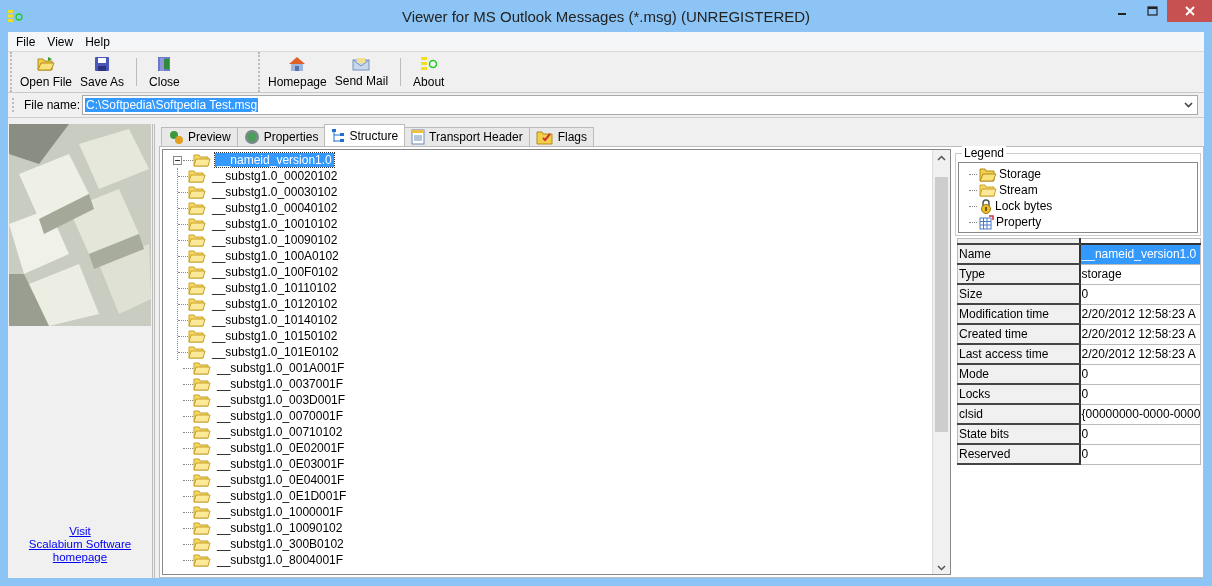 The height and width of the screenshot is (586, 1212). Describe the element at coordinates (941, 362) in the screenshot. I see `scrollbar` at that location.